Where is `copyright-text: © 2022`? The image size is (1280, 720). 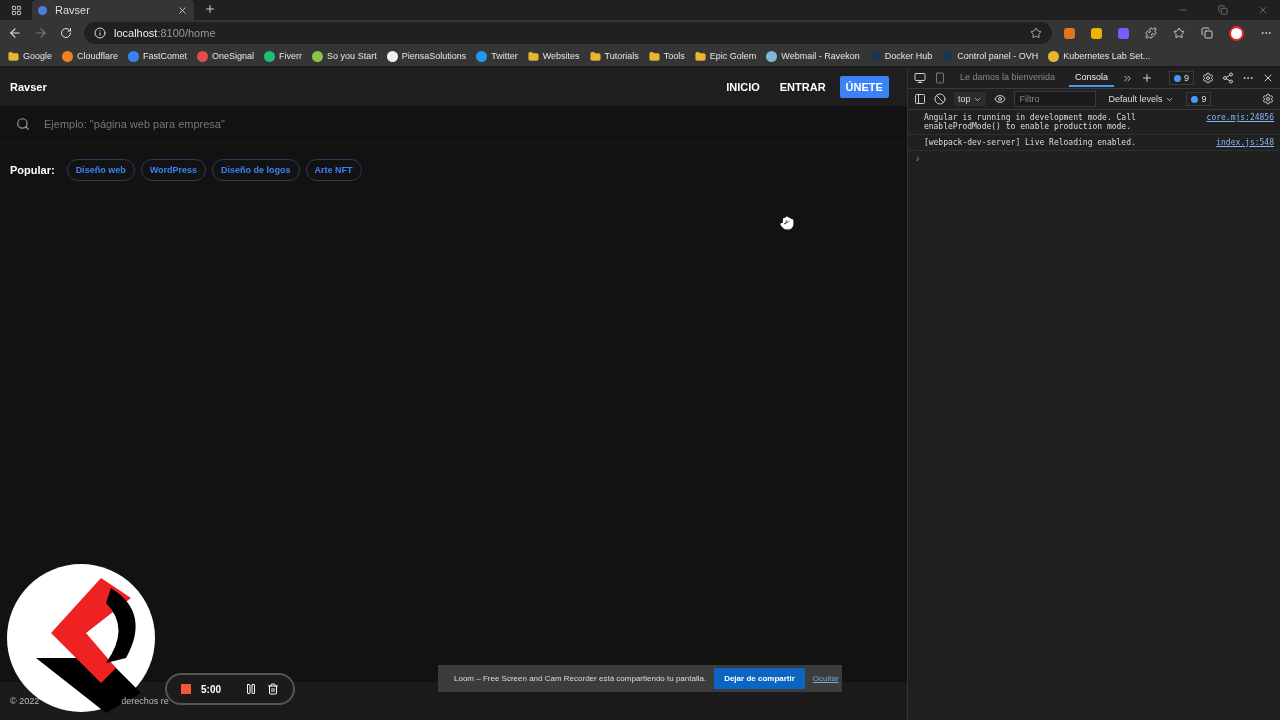 copyright-text: © 2022 is located at coordinates (25, 701).